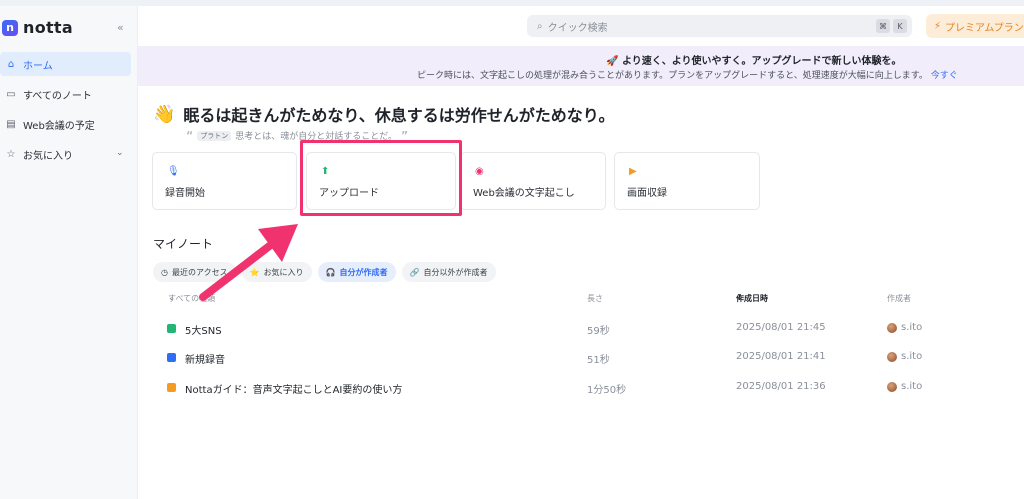 The height and width of the screenshot is (499, 1024). What do you see at coordinates (11, 94) in the screenshot?
I see `folder-icon: ▭` at bounding box center [11, 94].